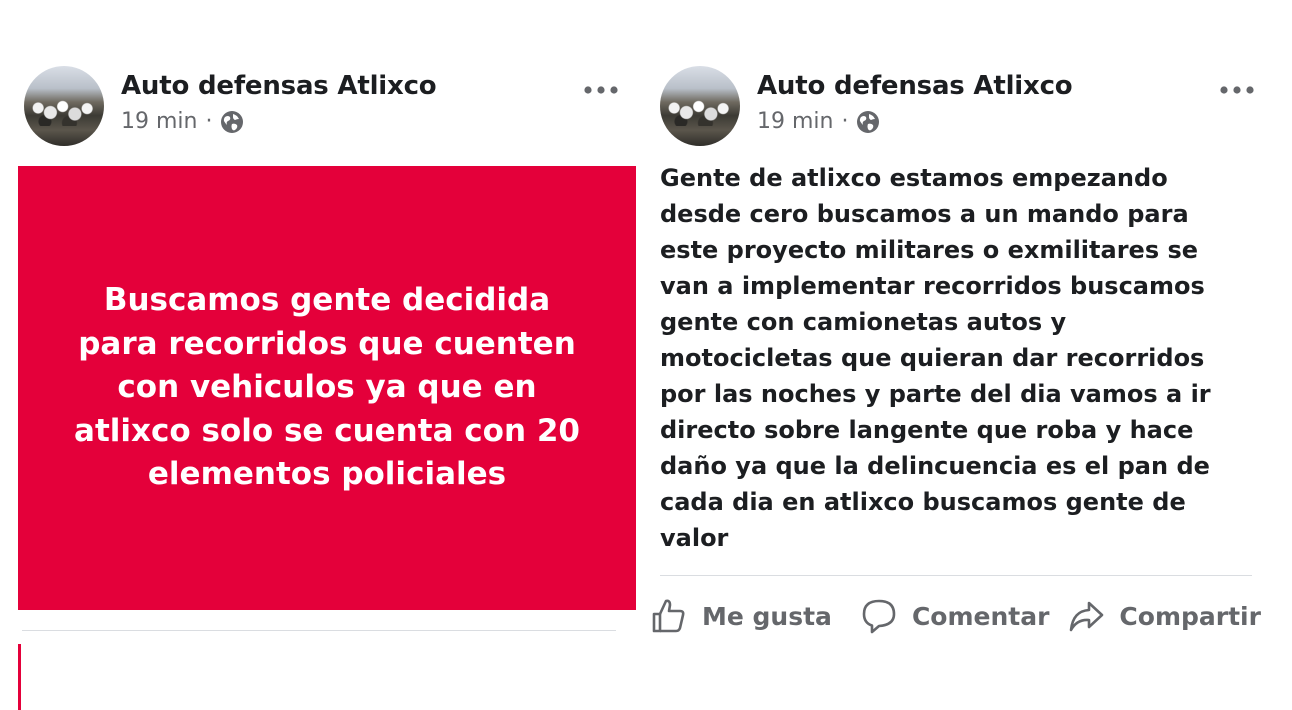  I want to click on post-actions-bar: Me gusta Comentar Compartir, so click(970, 616).